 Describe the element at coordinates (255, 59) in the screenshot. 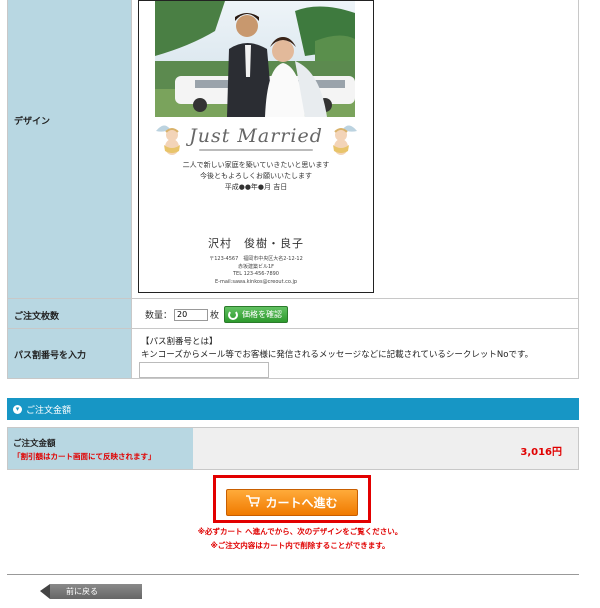

I see `wedding-photo` at that location.